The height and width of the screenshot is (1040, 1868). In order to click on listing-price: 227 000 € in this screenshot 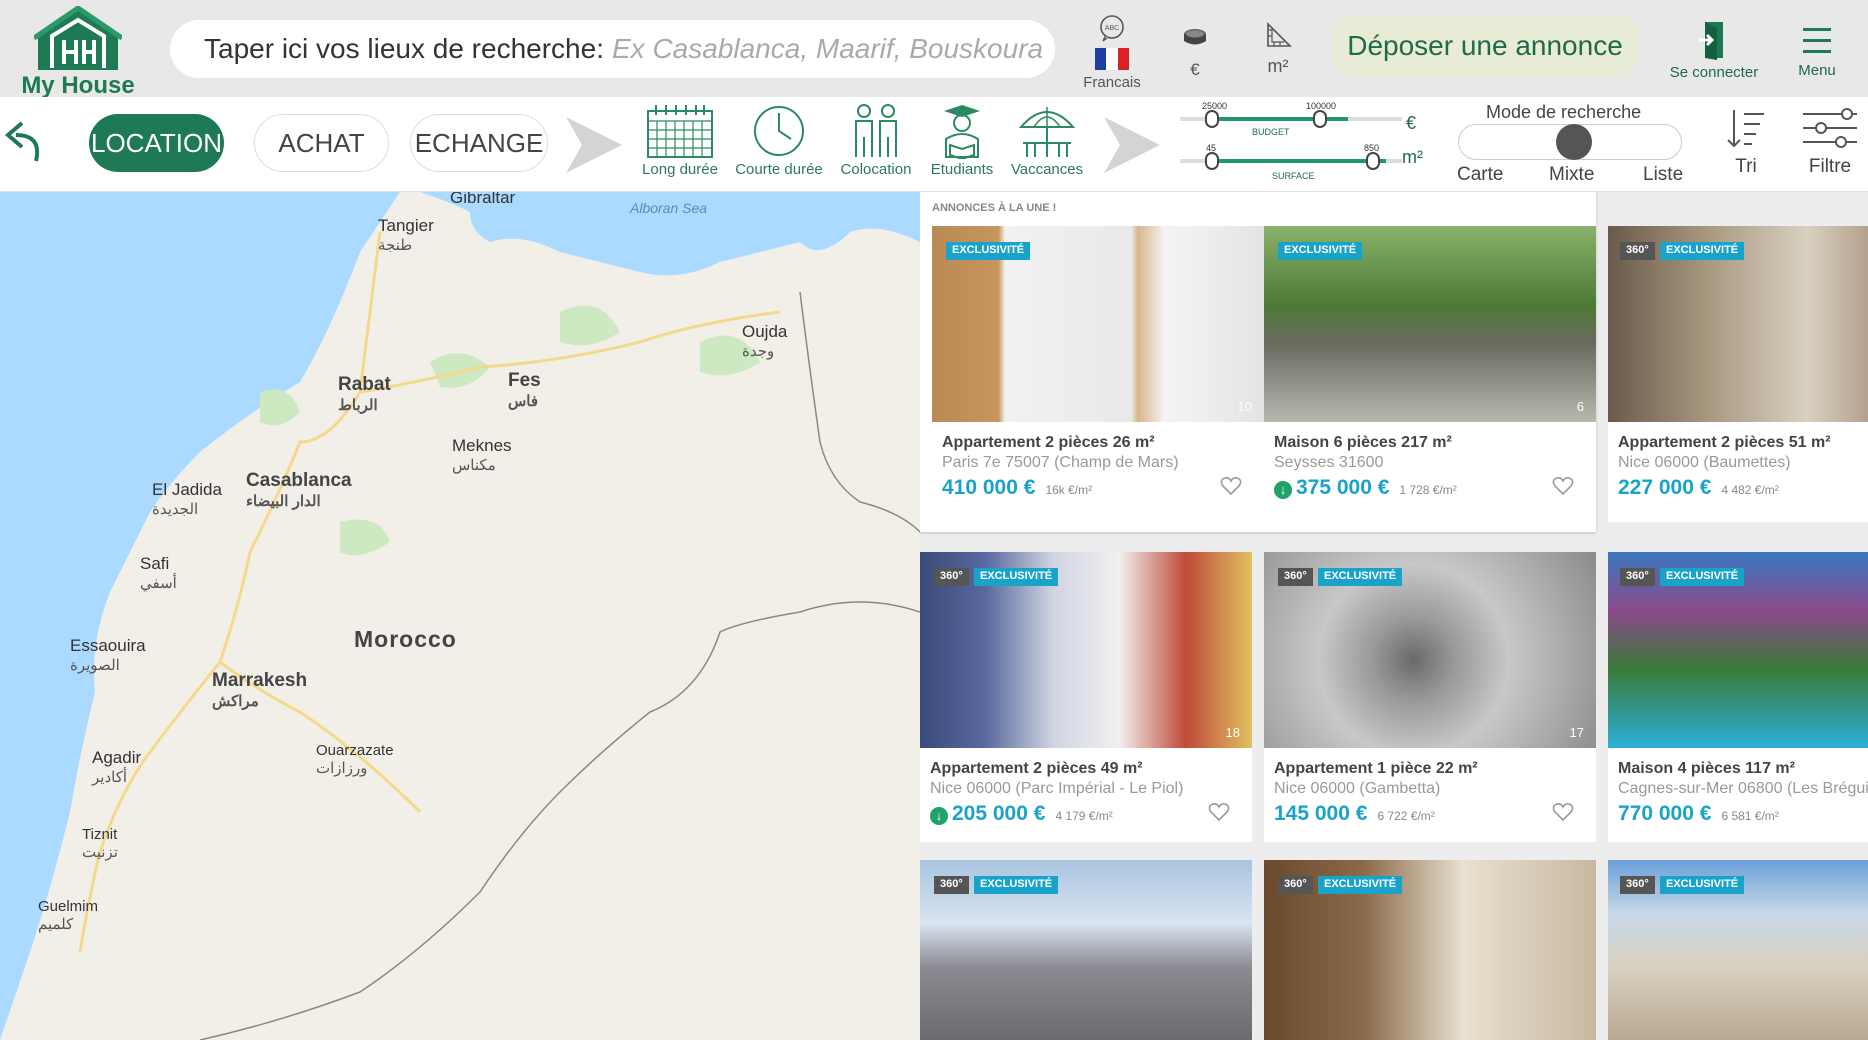, I will do `click(1665, 487)`.